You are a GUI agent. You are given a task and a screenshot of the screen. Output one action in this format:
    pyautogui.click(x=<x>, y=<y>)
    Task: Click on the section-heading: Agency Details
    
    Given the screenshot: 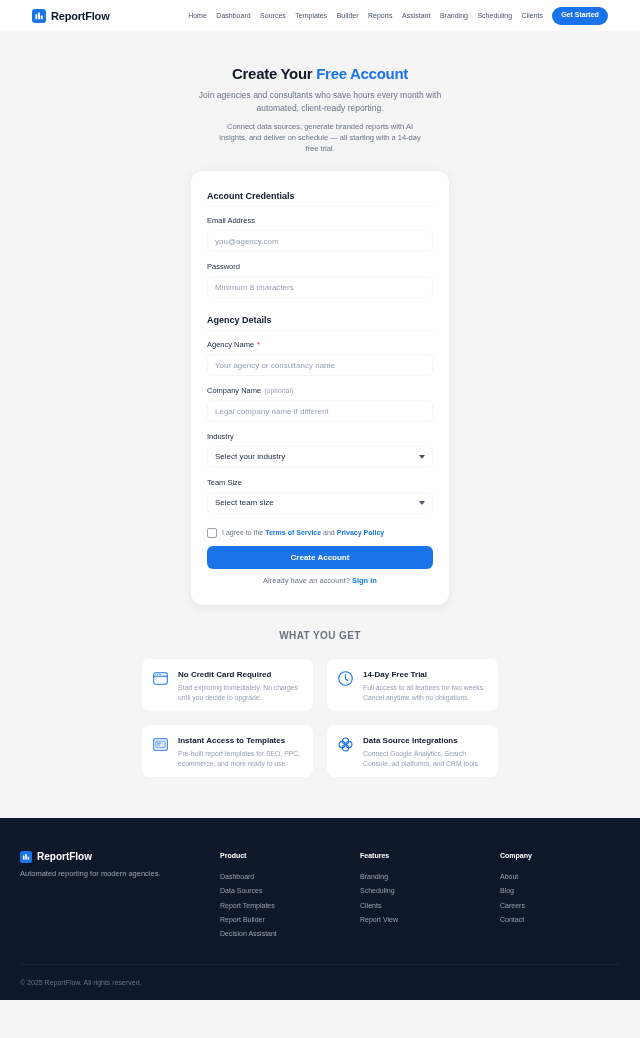 What is the action you would take?
    pyautogui.click(x=239, y=320)
    